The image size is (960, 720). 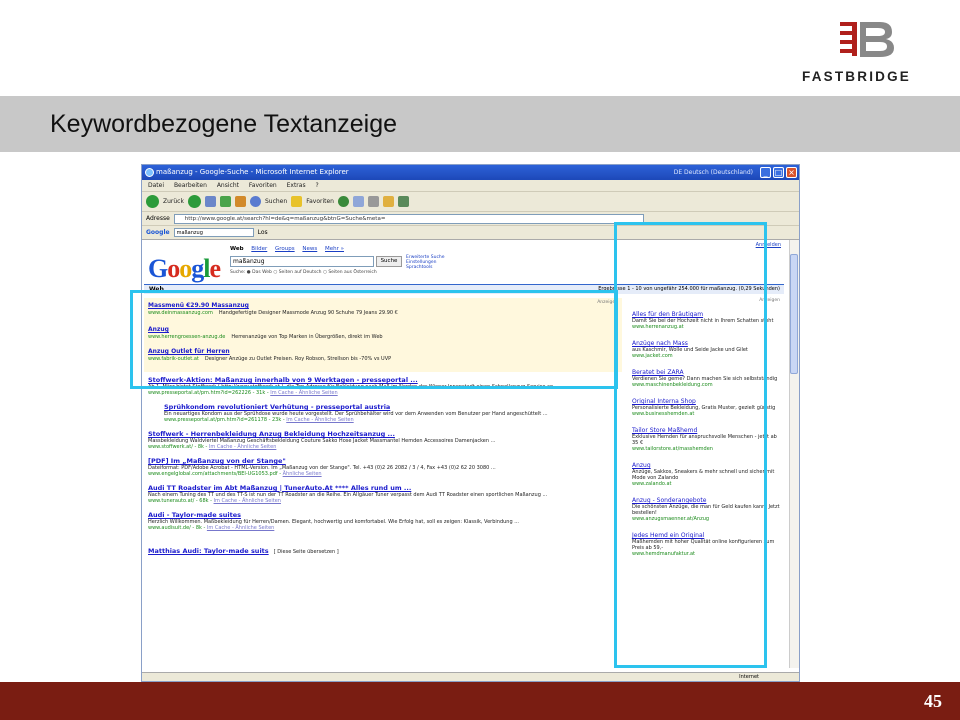 What do you see at coordinates (317, 185) in the screenshot?
I see `menu-item-help: ?` at bounding box center [317, 185].